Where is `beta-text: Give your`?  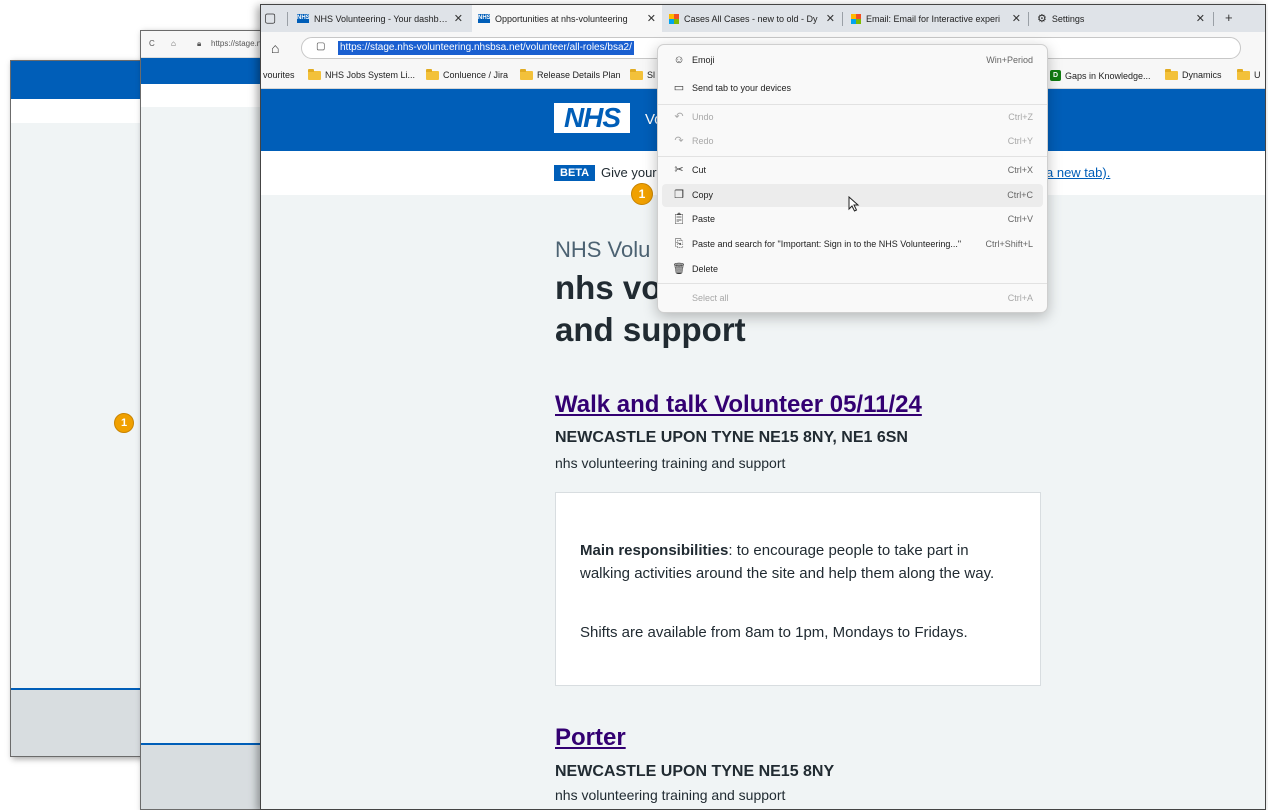
beta-text: Give your is located at coordinates (629, 172).